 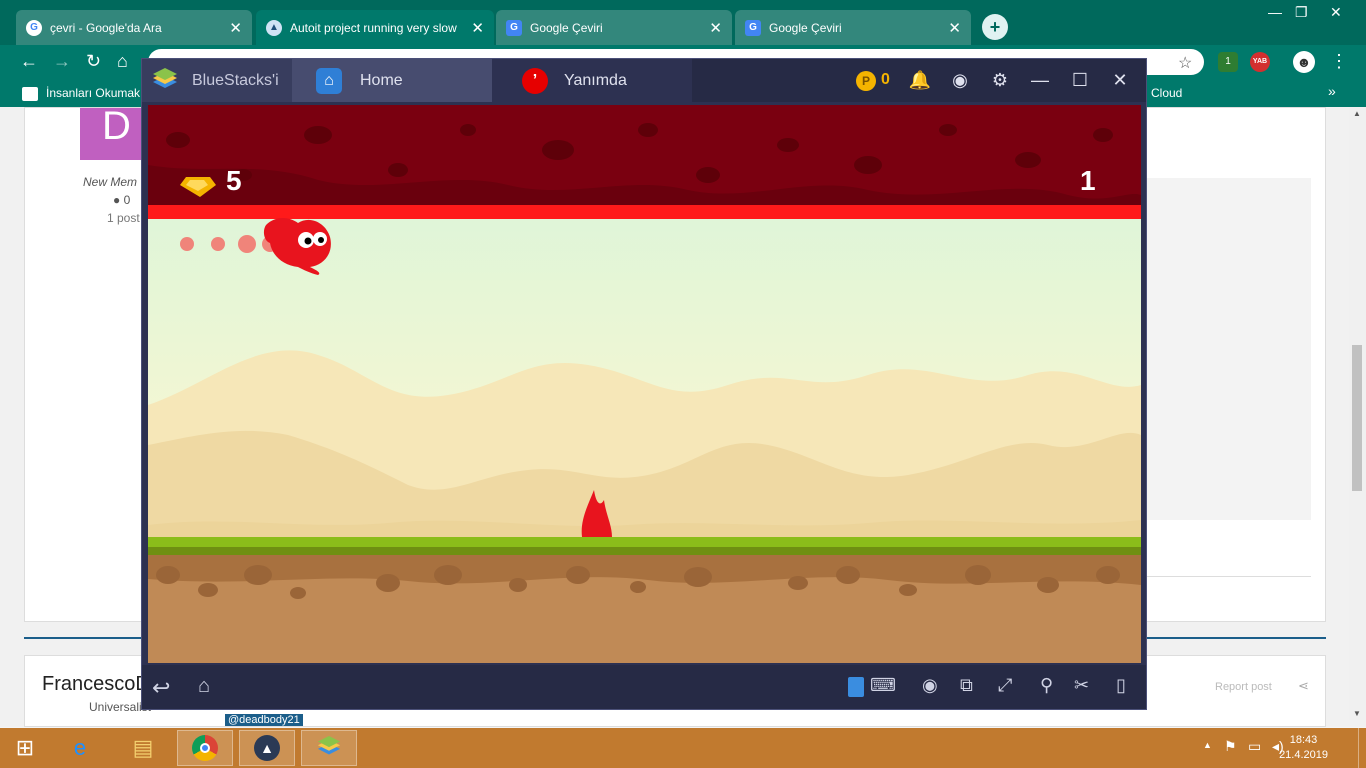 What do you see at coordinates (122, 61) in the screenshot?
I see `home-icon: ⌂` at bounding box center [122, 61].